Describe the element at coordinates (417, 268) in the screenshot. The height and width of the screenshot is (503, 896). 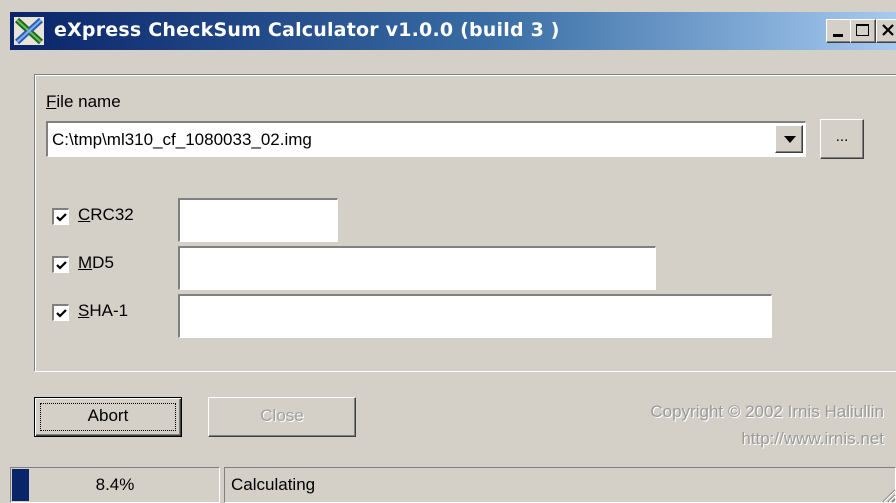
I see `md5-field` at that location.